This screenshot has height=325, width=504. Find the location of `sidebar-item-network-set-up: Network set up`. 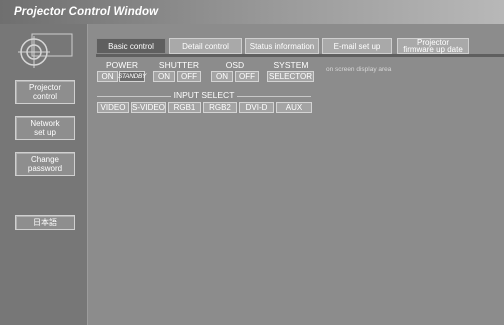

sidebar-item-network-set-up: Network set up is located at coordinates (45, 128).